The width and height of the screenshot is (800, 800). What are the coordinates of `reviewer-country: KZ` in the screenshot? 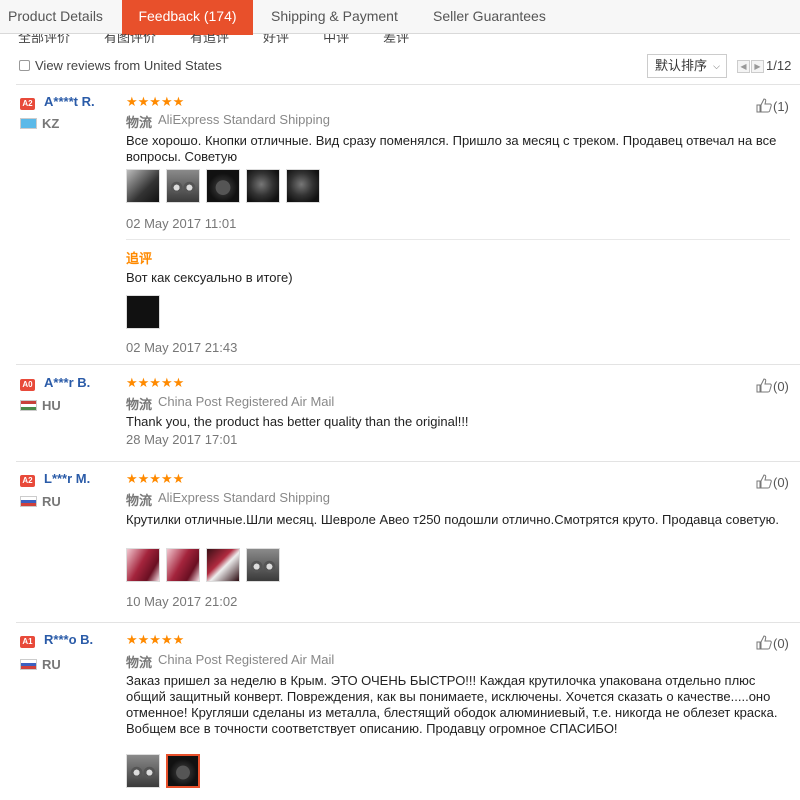 It's located at (51, 123).